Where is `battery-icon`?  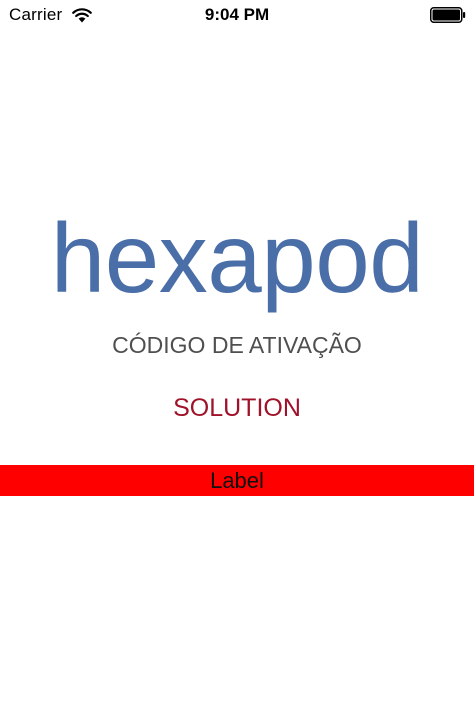
battery-icon is located at coordinates (448, 15).